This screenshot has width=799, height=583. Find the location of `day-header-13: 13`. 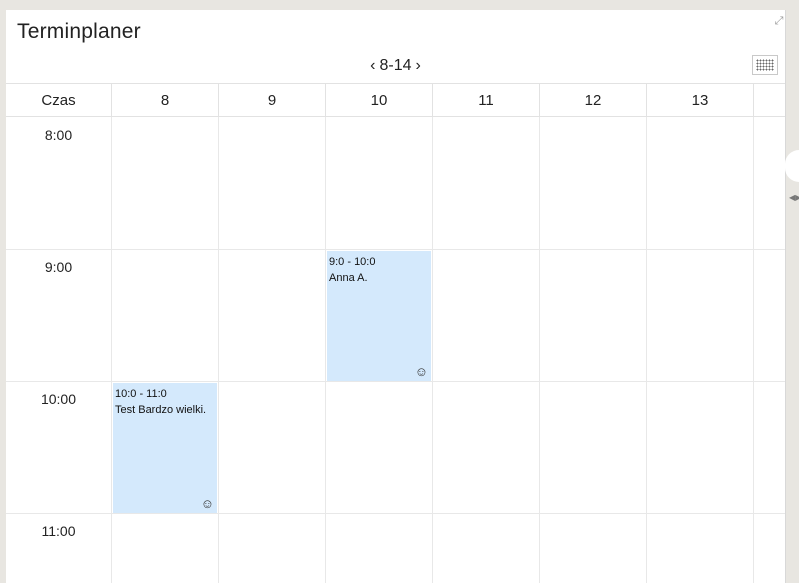

day-header-13: 13 is located at coordinates (699, 100).